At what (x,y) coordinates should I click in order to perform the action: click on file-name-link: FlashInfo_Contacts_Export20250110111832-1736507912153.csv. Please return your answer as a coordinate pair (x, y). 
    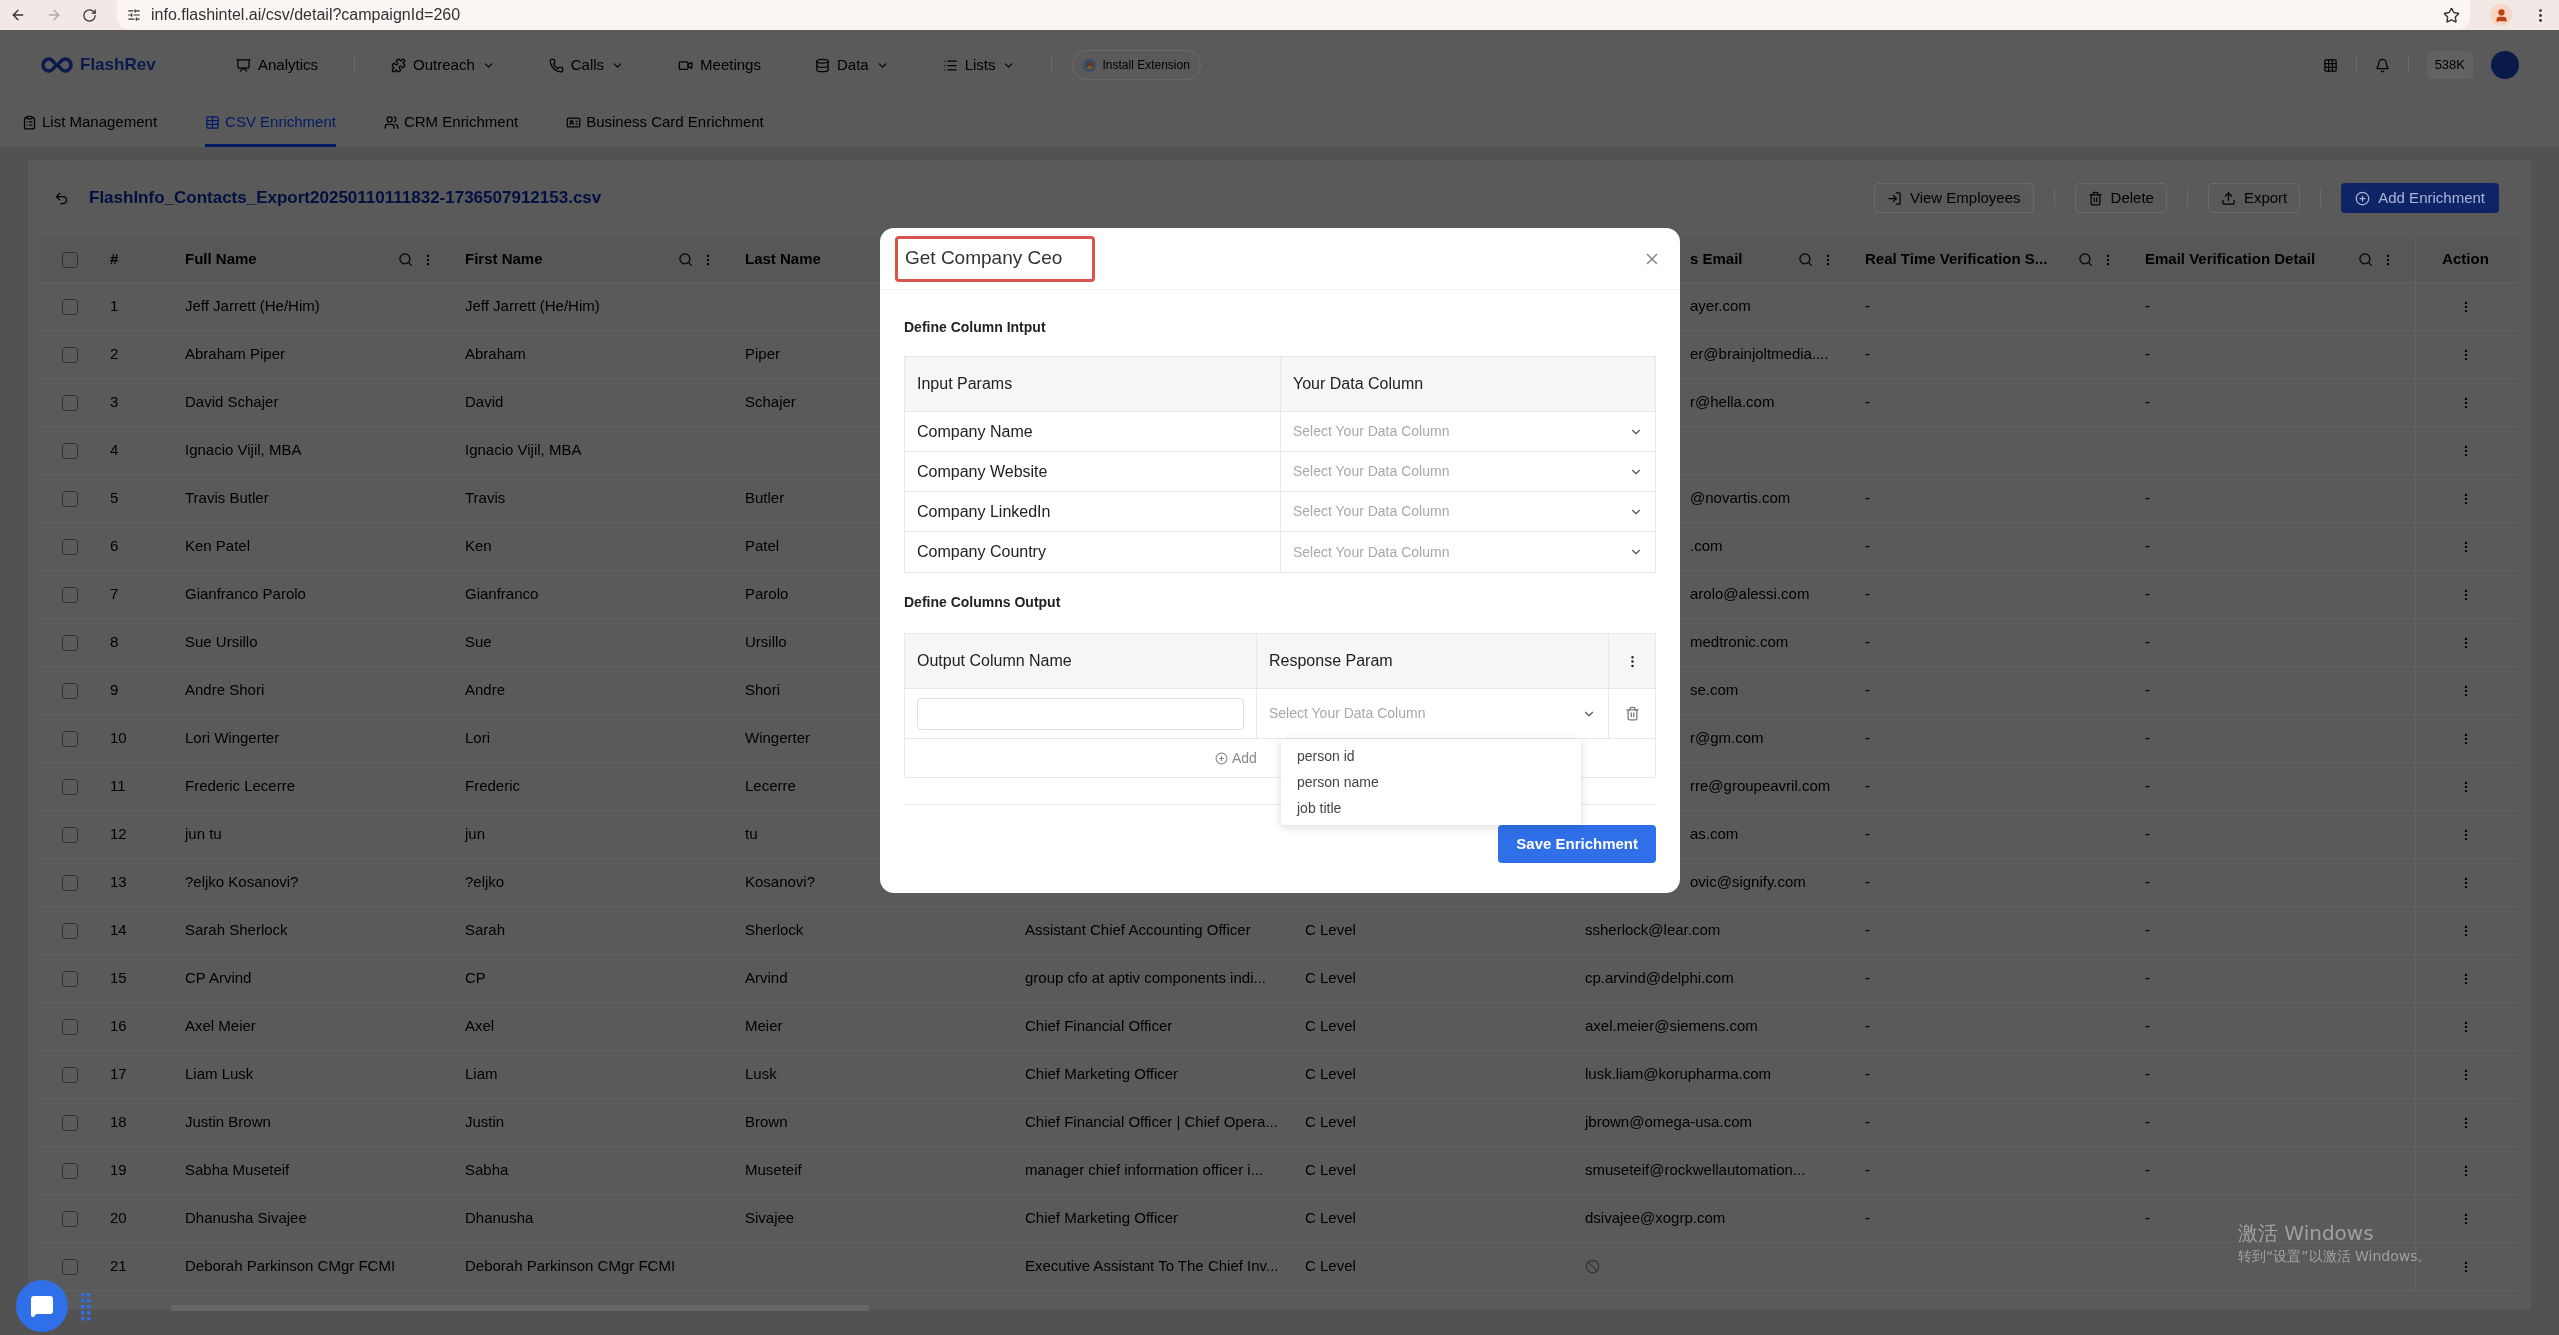
    Looking at the image, I should click on (345, 198).